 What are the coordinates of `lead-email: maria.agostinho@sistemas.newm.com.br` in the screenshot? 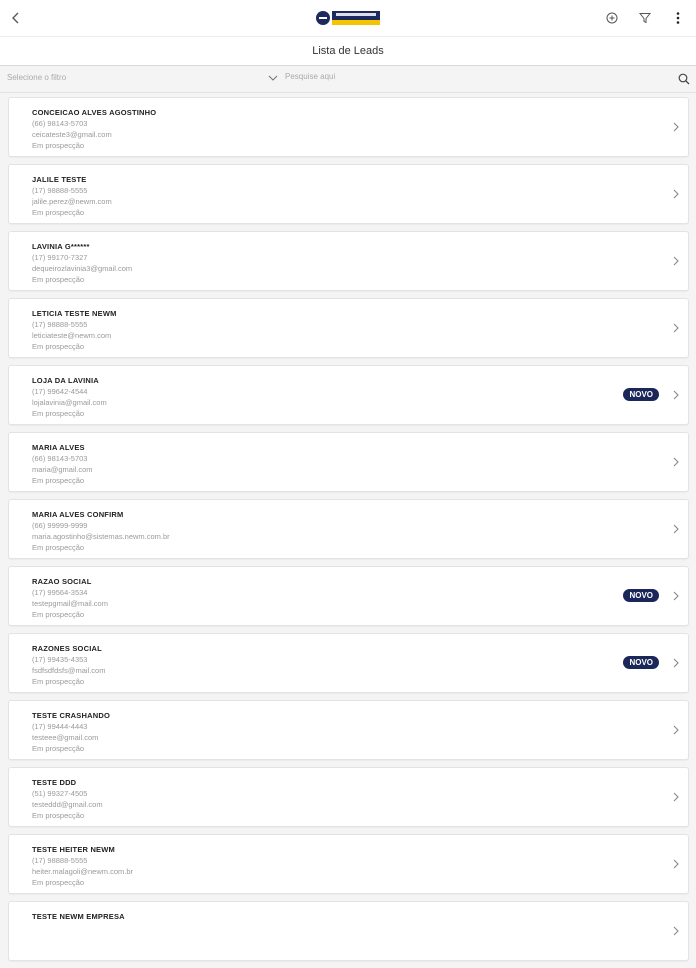 It's located at (101, 536).